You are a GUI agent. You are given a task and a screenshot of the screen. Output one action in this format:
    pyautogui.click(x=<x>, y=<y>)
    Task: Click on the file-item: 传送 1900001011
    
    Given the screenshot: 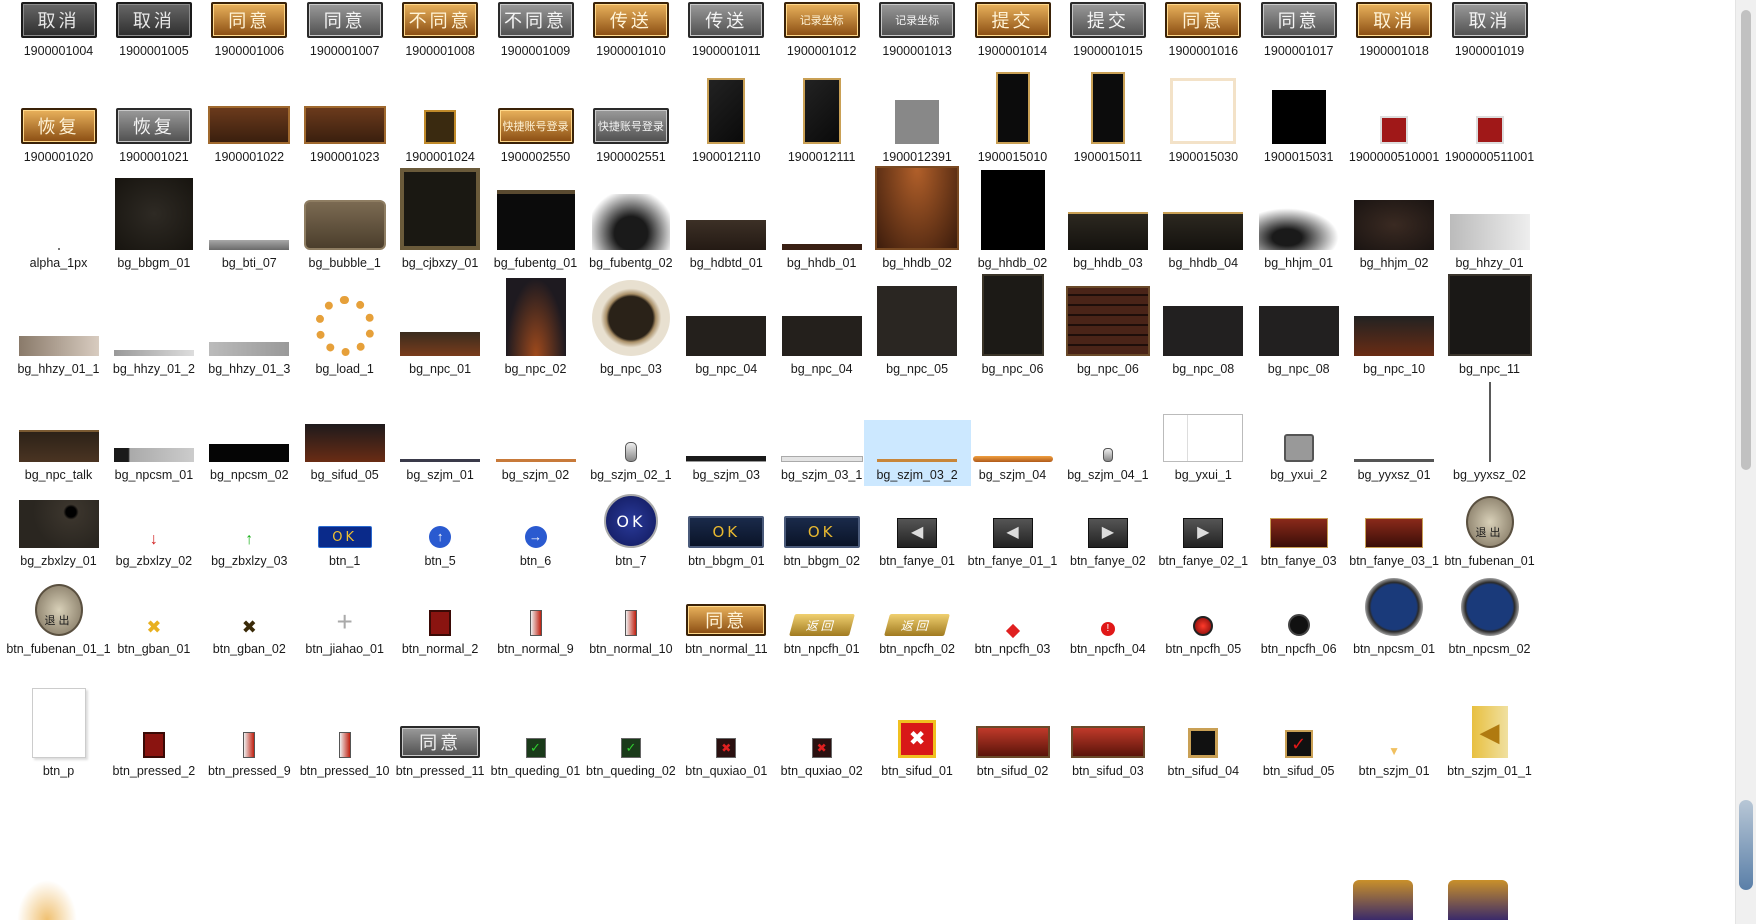 What is the action you would take?
    pyautogui.click(x=726, y=29)
    